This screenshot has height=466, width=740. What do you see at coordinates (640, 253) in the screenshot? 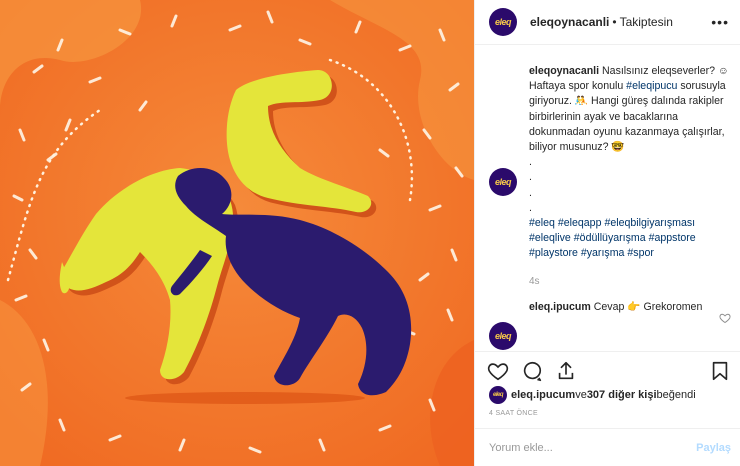
I see `hashtag-link: #spor` at bounding box center [640, 253].